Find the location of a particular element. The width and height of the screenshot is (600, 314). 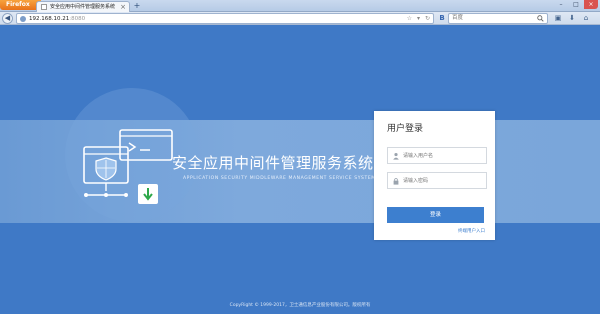

page-favicon-icon is located at coordinates (44, 7).